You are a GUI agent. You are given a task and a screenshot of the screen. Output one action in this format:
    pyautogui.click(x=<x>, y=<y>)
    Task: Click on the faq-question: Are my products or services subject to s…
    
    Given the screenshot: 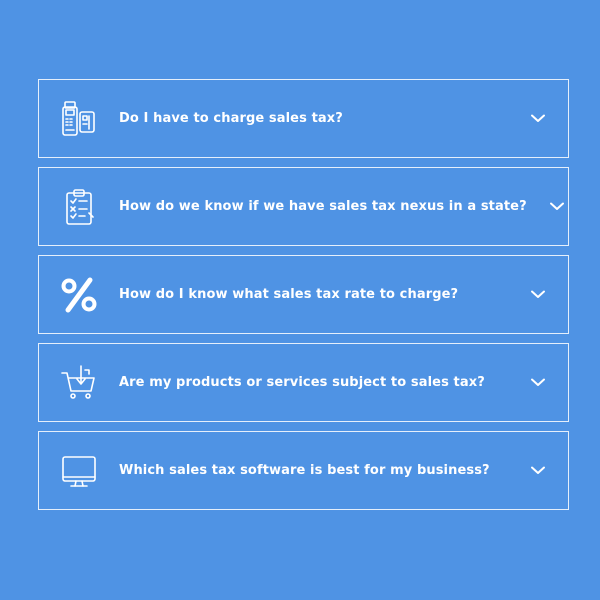 What is the action you would take?
    pyautogui.click(x=302, y=382)
    